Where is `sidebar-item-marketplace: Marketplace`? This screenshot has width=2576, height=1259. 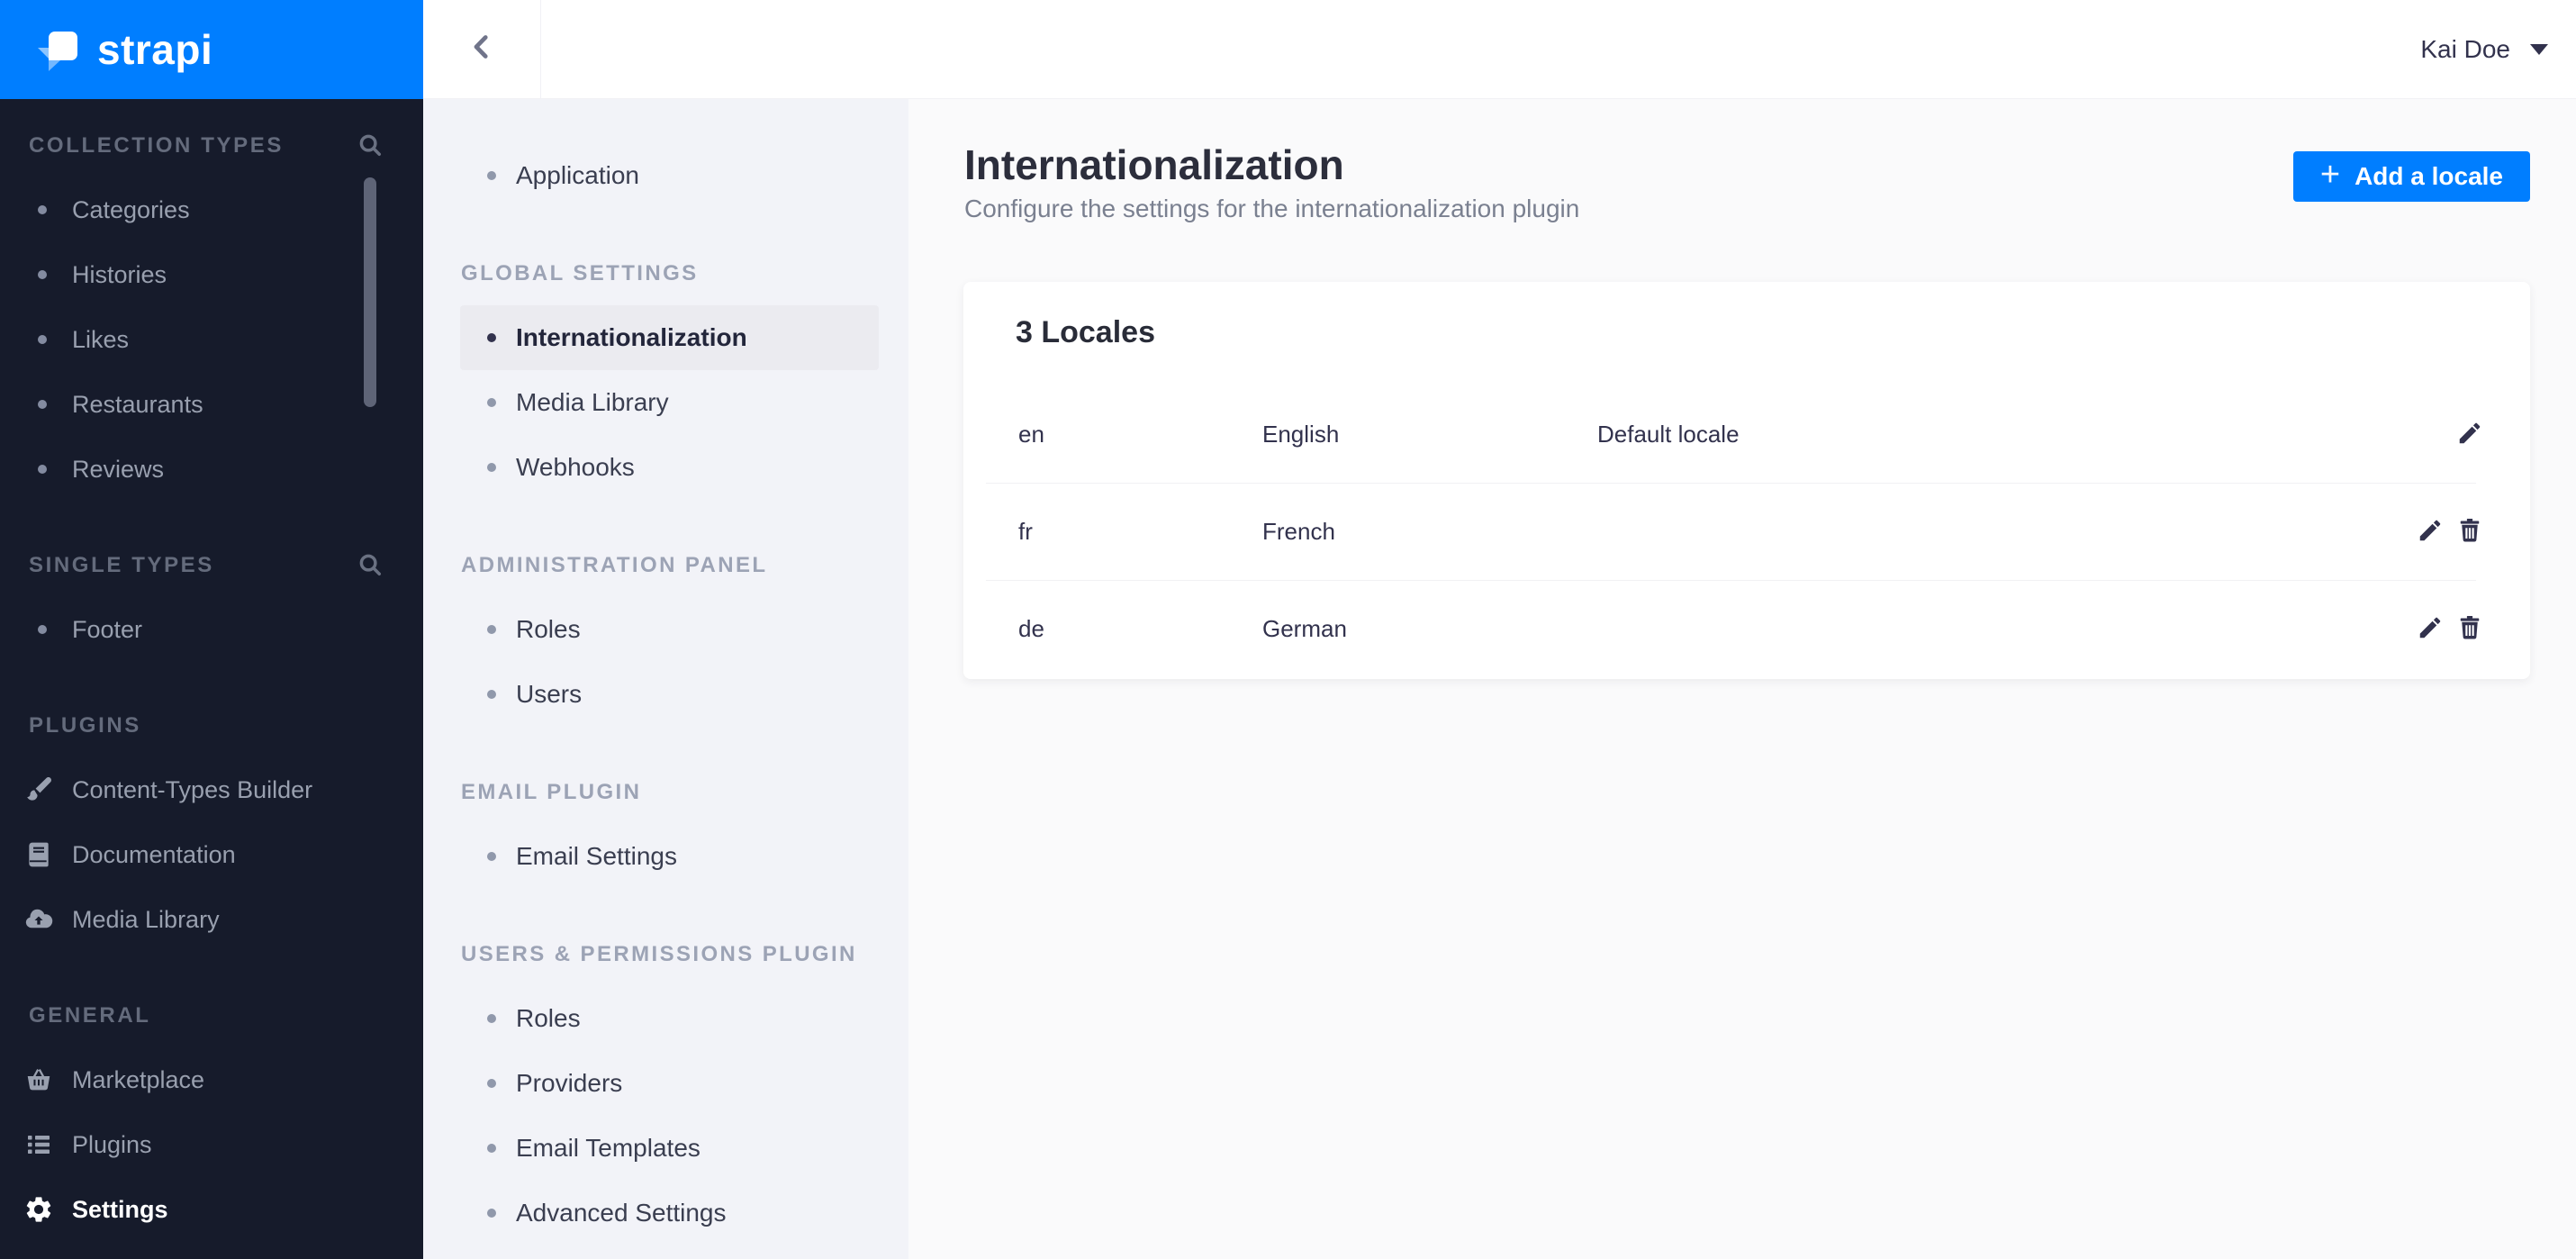
sidebar-item-marketplace: Marketplace is located at coordinates (211, 1079).